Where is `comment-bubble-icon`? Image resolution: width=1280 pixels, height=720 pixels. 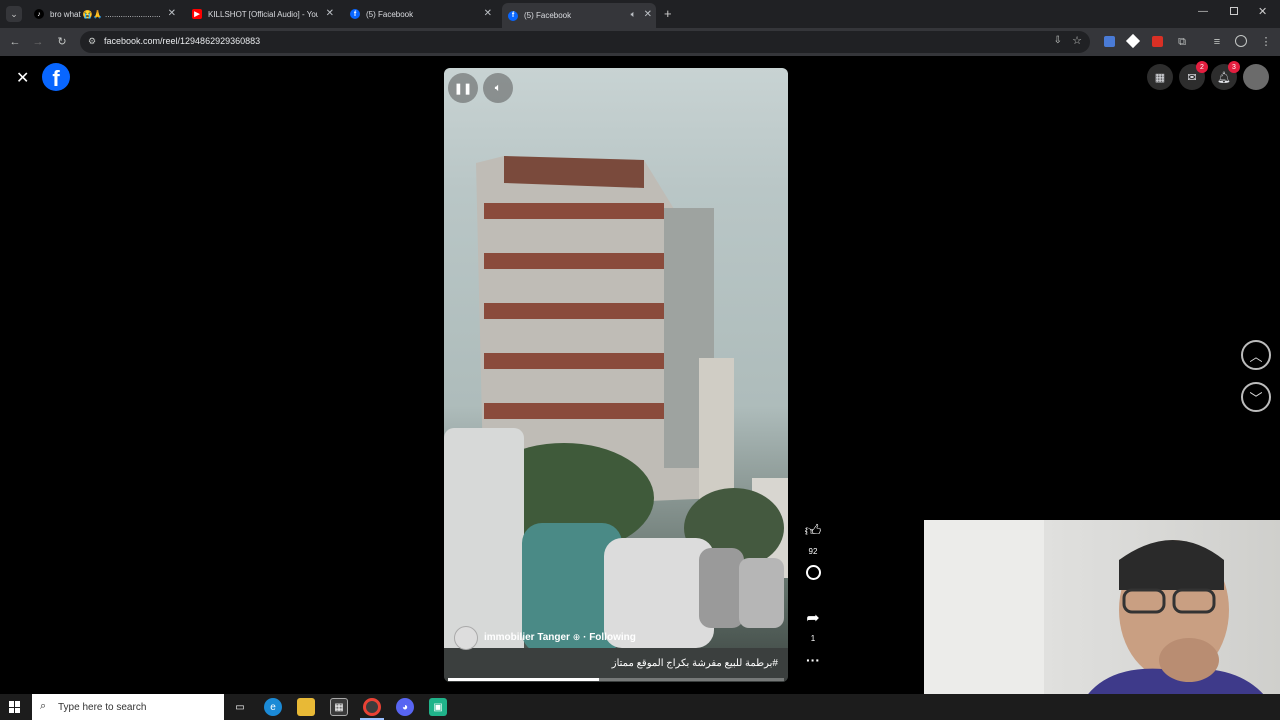
comment-bubble-icon is located at coordinates (813, 572).